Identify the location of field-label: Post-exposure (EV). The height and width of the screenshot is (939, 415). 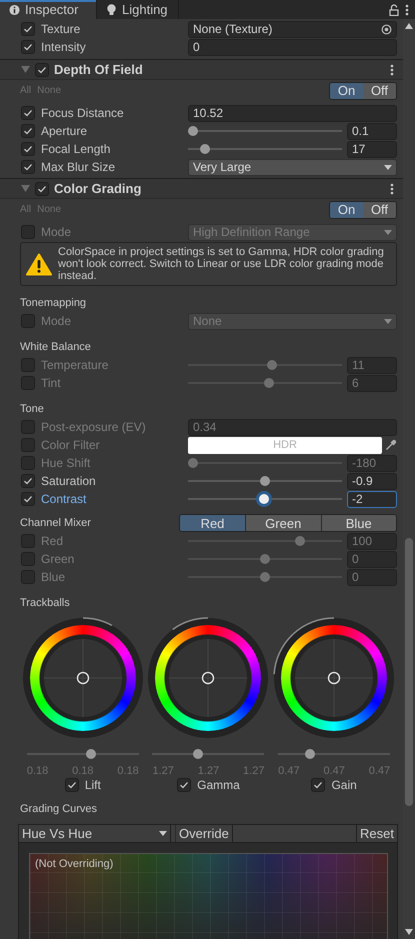
(93, 427).